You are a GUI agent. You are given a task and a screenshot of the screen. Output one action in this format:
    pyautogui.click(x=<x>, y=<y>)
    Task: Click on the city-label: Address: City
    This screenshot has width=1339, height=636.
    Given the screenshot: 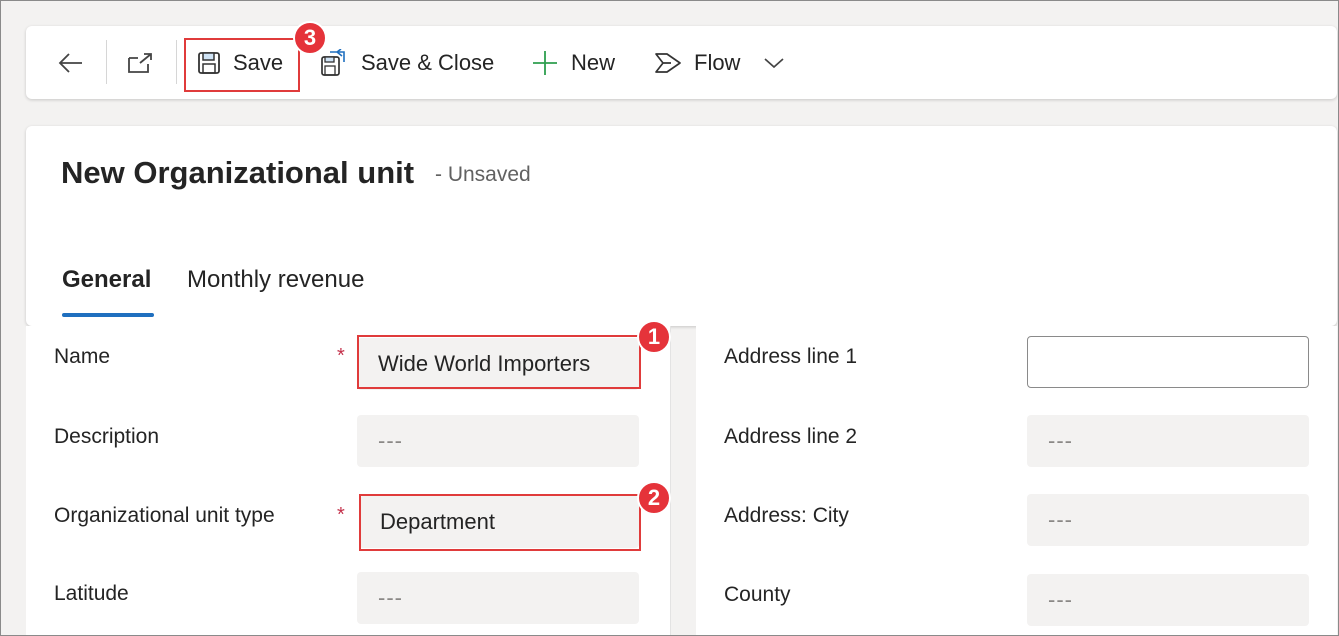 What is the action you would take?
    pyautogui.click(x=786, y=515)
    